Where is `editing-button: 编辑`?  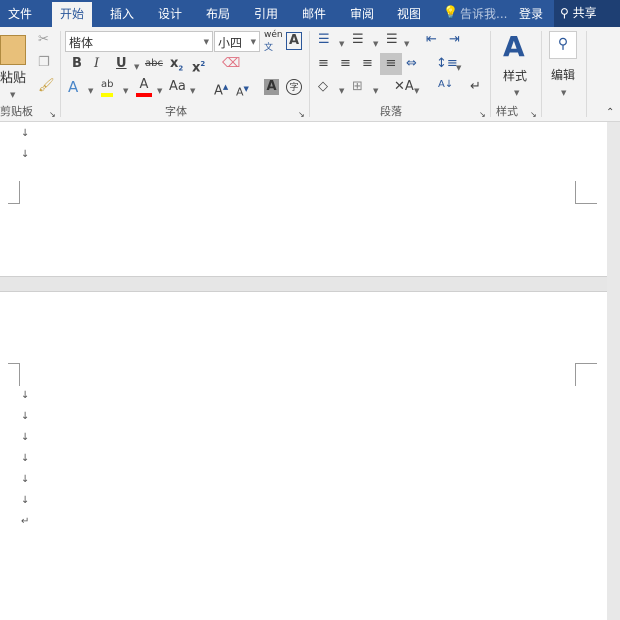 editing-button: 编辑 is located at coordinates (563, 74).